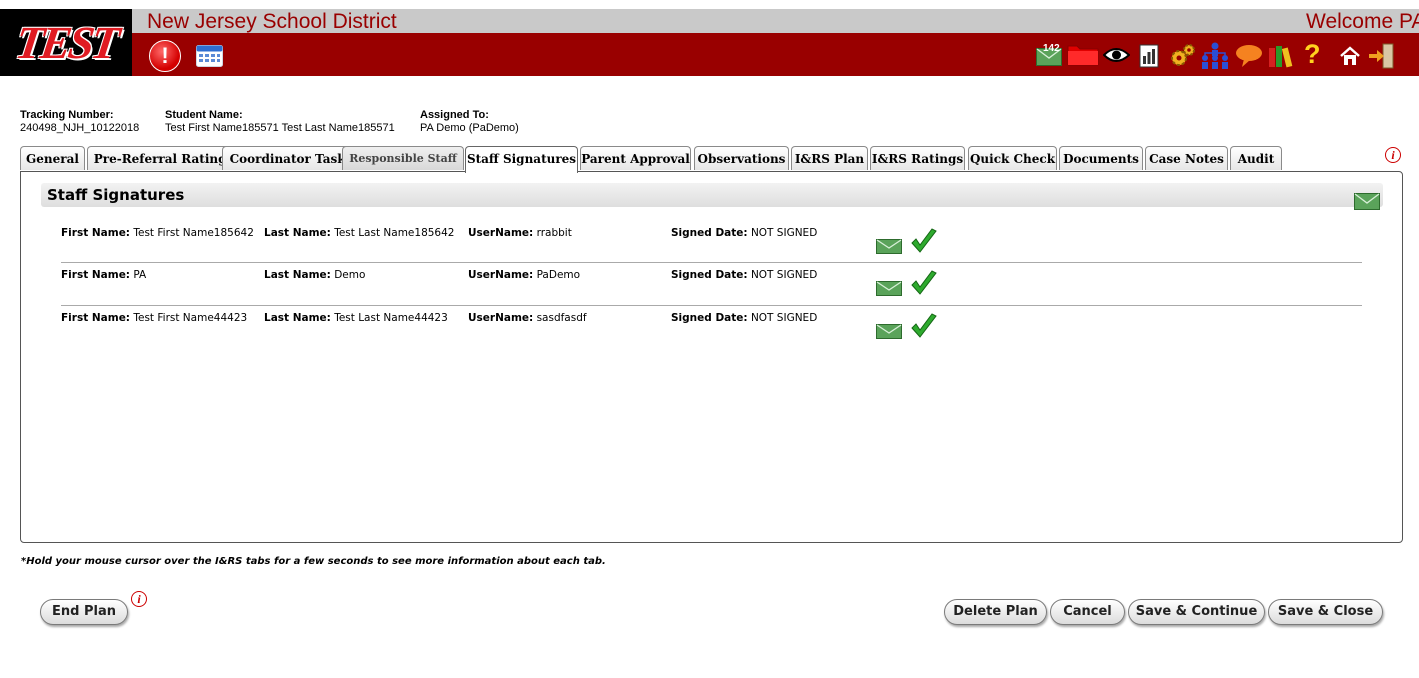  I want to click on district-name: New Jersey School District, so click(272, 21).